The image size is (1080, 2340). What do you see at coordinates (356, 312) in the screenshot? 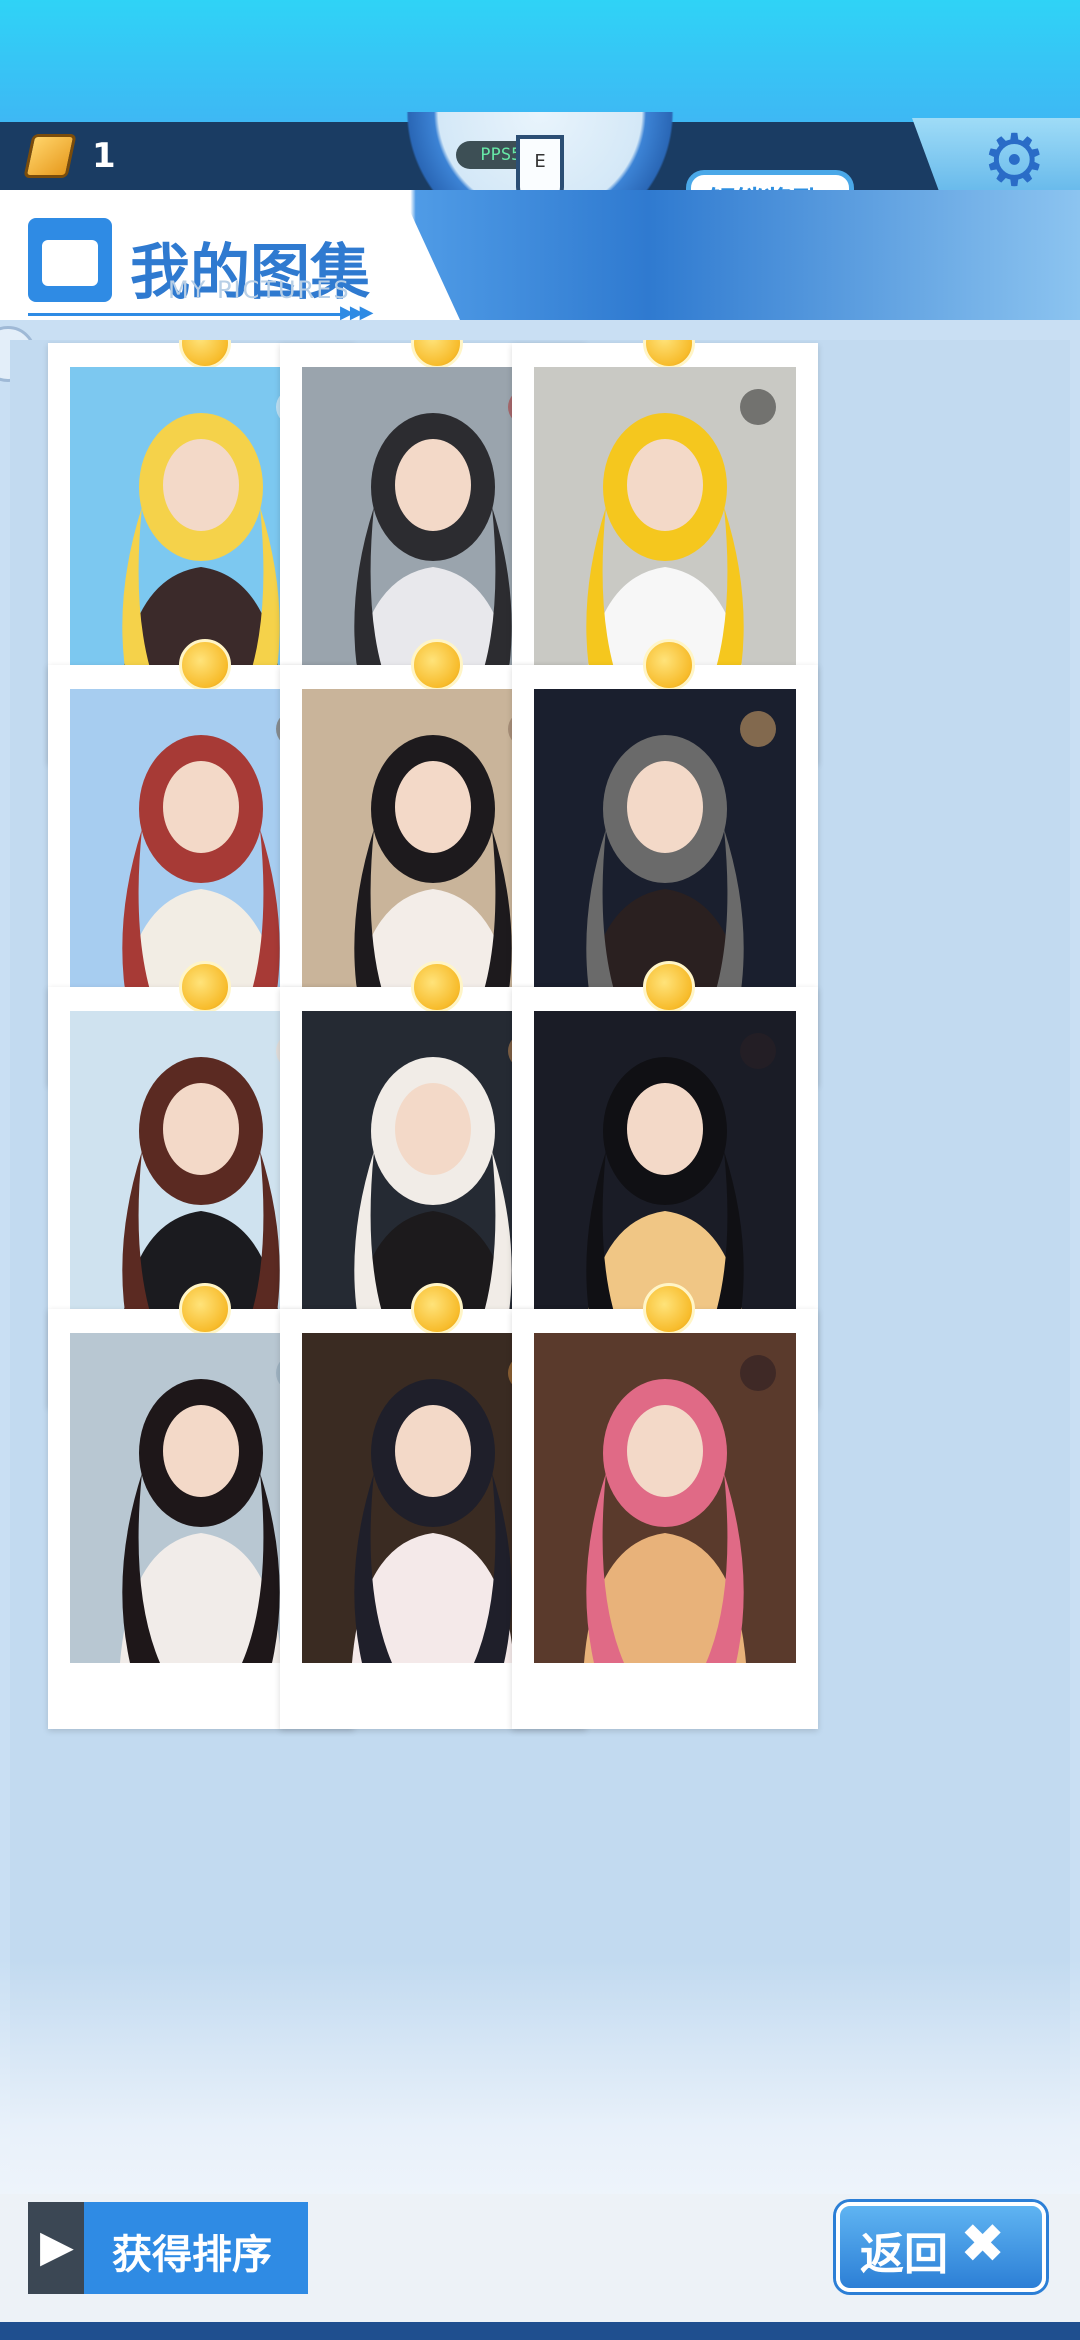
I see `title-arrows-icon: ▶▶▶` at bounding box center [356, 312].